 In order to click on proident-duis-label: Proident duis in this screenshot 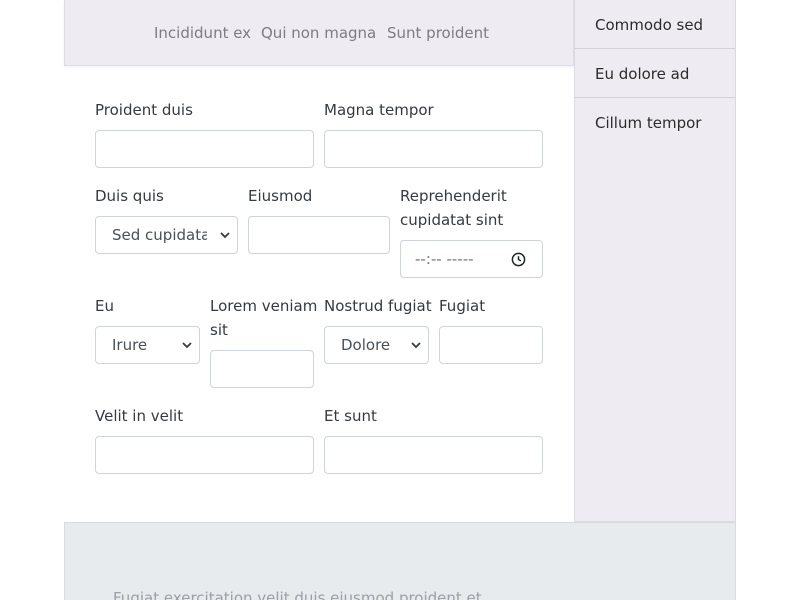, I will do `click(144, 110)`.